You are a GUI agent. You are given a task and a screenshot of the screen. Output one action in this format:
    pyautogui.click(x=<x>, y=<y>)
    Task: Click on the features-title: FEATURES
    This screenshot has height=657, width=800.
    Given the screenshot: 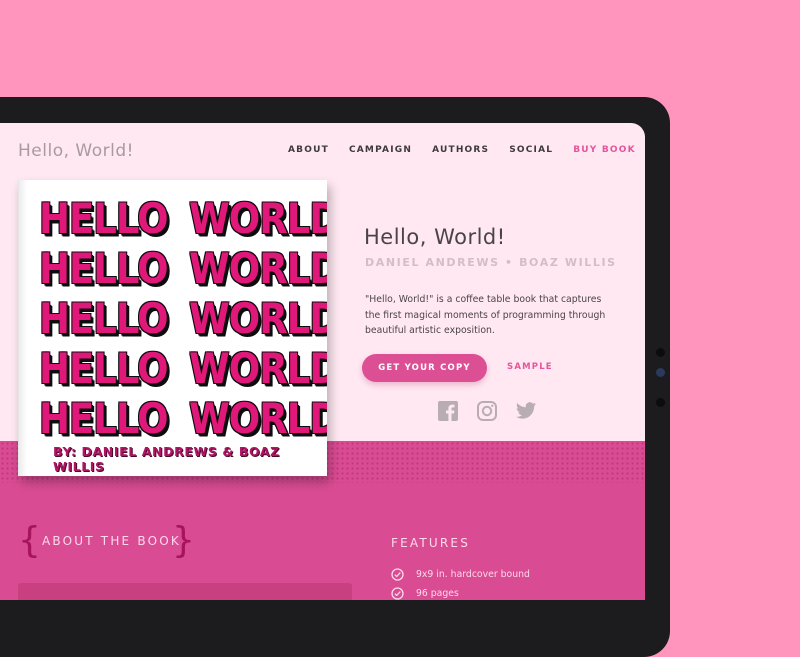 What is the action you would take?
    pyautogui.click(x=431, y=543)
    